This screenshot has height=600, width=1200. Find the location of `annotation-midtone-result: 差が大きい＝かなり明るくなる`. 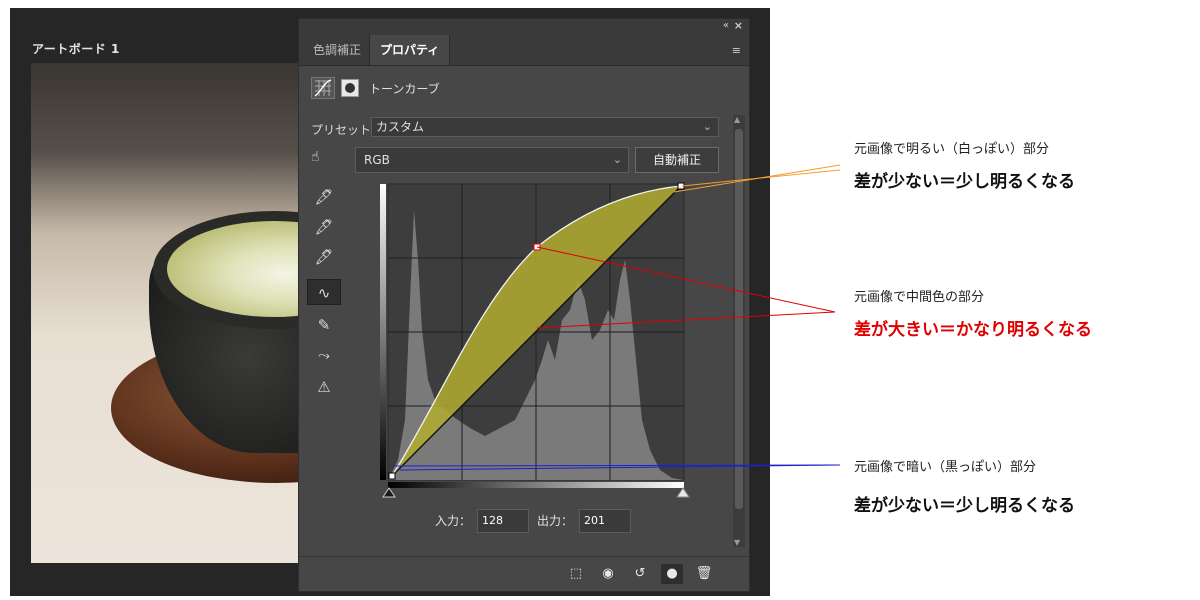

annotation-midtone-result: 差が大きい＝かなり明るくなる is located at coordinates (973, 330).